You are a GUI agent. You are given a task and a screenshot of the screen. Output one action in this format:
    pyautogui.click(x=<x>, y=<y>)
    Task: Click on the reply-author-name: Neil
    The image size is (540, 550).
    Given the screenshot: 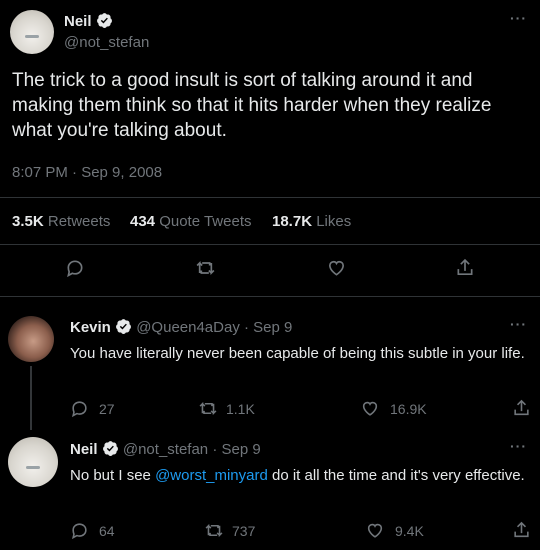 What is the action you would take?
    pyautogui.click(x=84, y=449)
    